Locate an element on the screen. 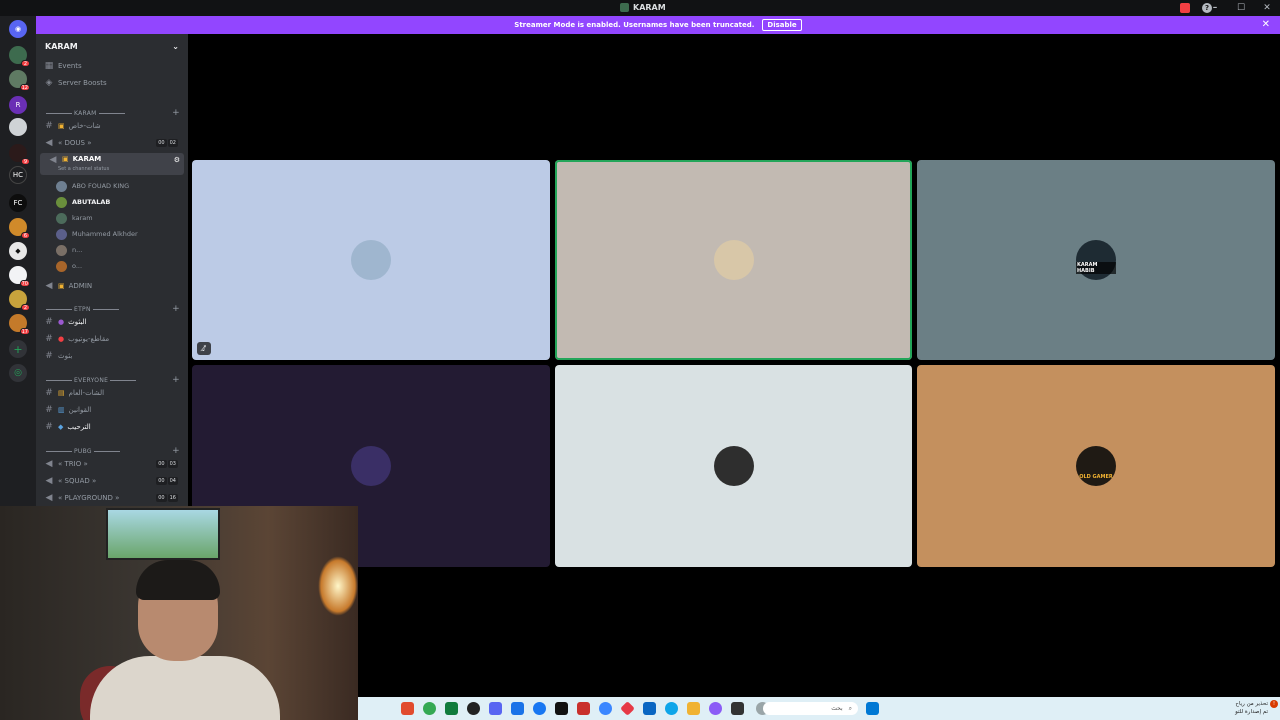 This screenshot has width=1280, height=720. shield-icon is located at coordinates (517, 708).